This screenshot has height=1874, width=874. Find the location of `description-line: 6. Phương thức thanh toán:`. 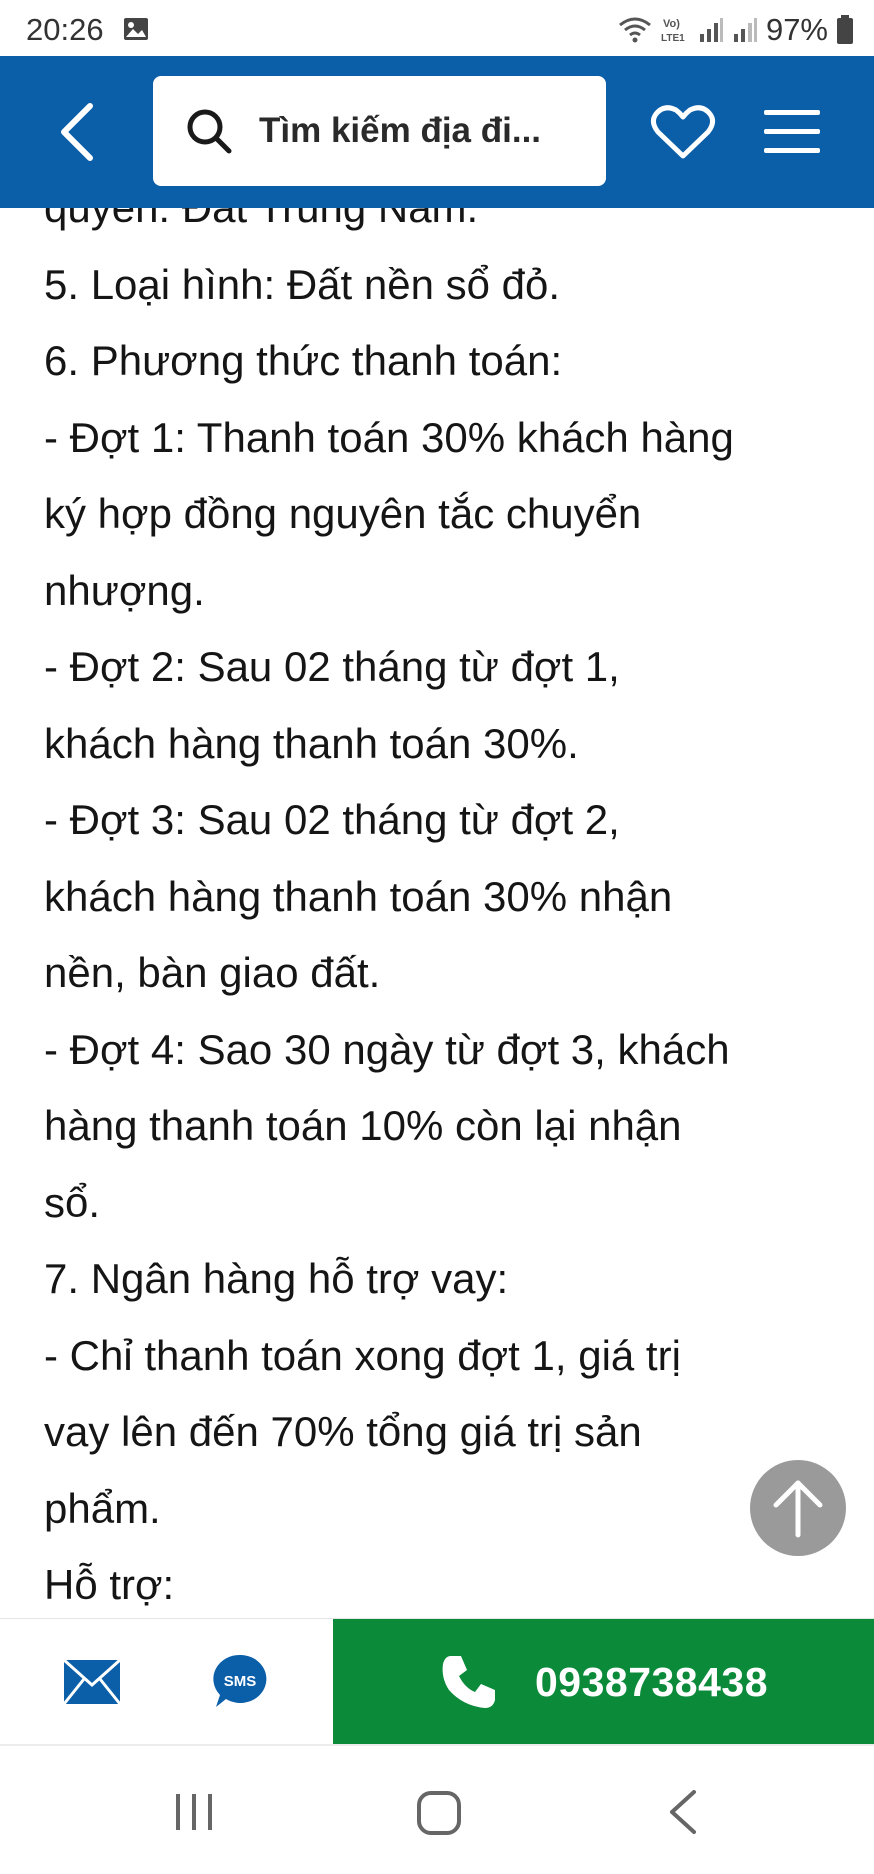

description-line: 6. Phương thức thanh toán: is located at coordinates (303, 360).